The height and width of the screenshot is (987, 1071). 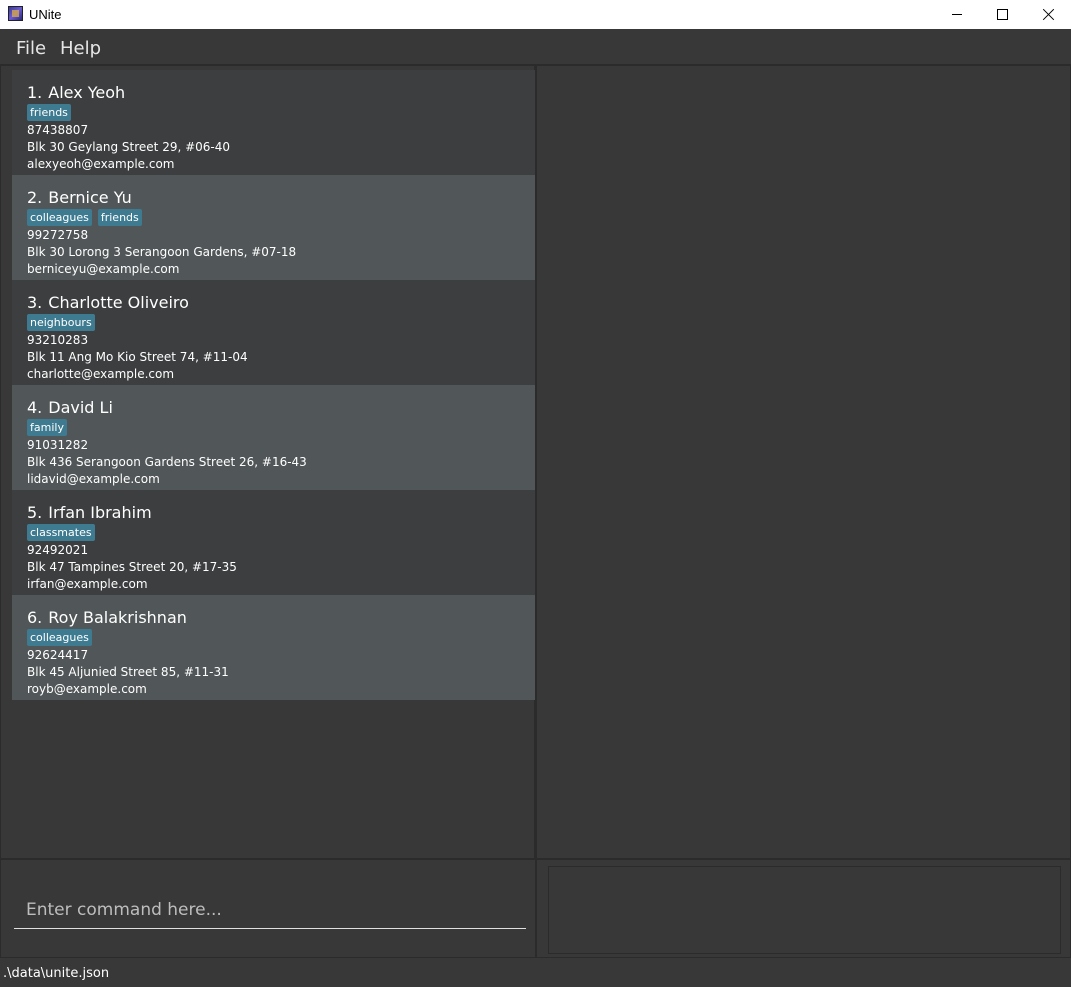 What do you see at coordinates (80, 407) in the screenshot?
I see `person-name-text: David Li` at bounding box center [80, 407].